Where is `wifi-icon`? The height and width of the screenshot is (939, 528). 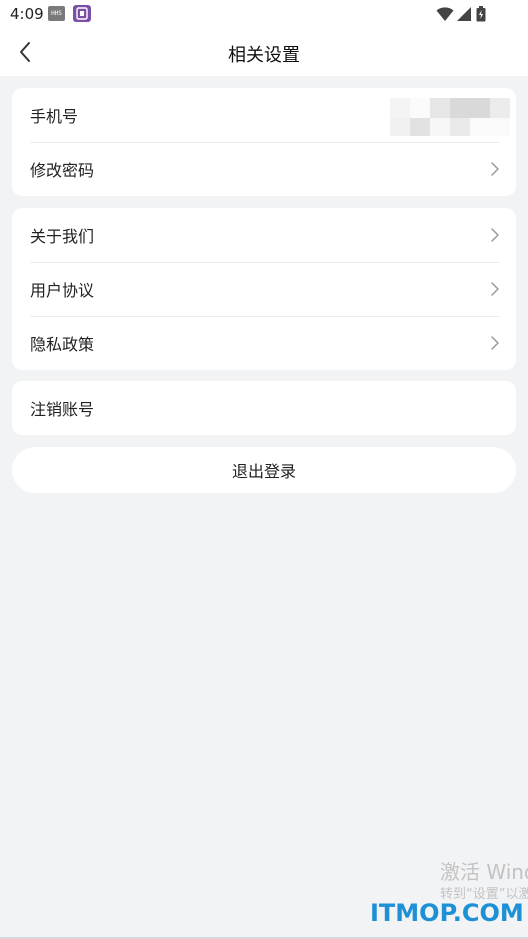 wifi-icon is located at coordinates (445, 14).